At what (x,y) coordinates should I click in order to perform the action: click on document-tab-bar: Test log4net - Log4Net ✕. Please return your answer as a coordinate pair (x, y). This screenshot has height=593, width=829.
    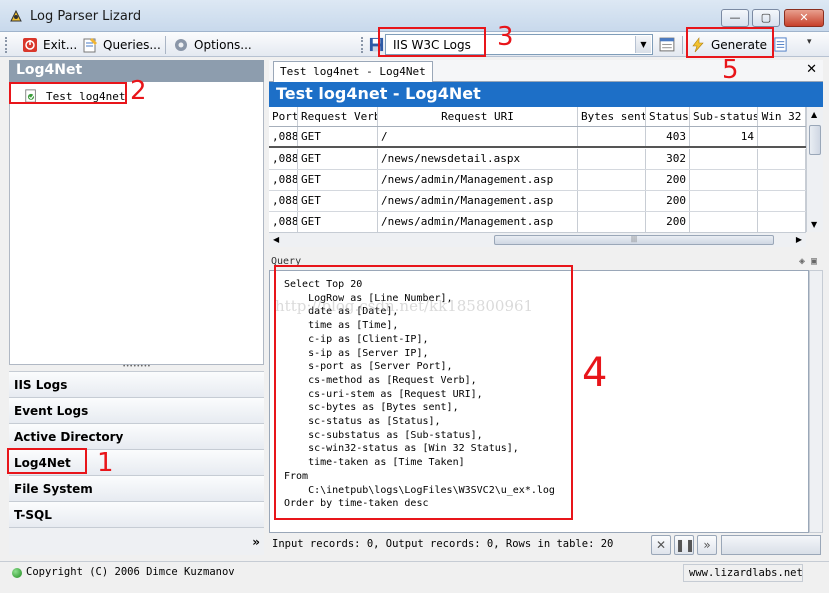
    Looking at the image, I should click on (546, 71).